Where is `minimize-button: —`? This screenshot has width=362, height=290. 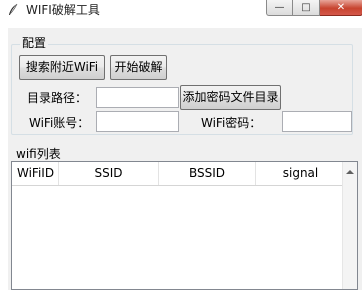
minimize-button: — is located at coordinates (279, 8).